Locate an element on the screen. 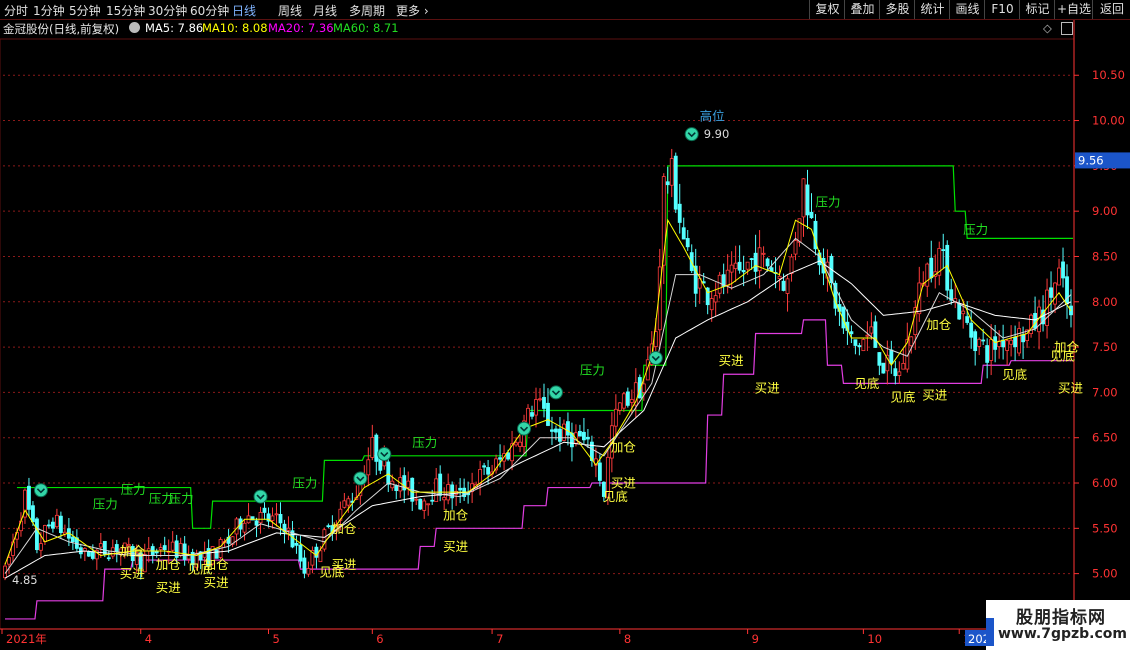 The image size is (1130, 650). x-month-label: 9 is located at coordinates (755, 639).